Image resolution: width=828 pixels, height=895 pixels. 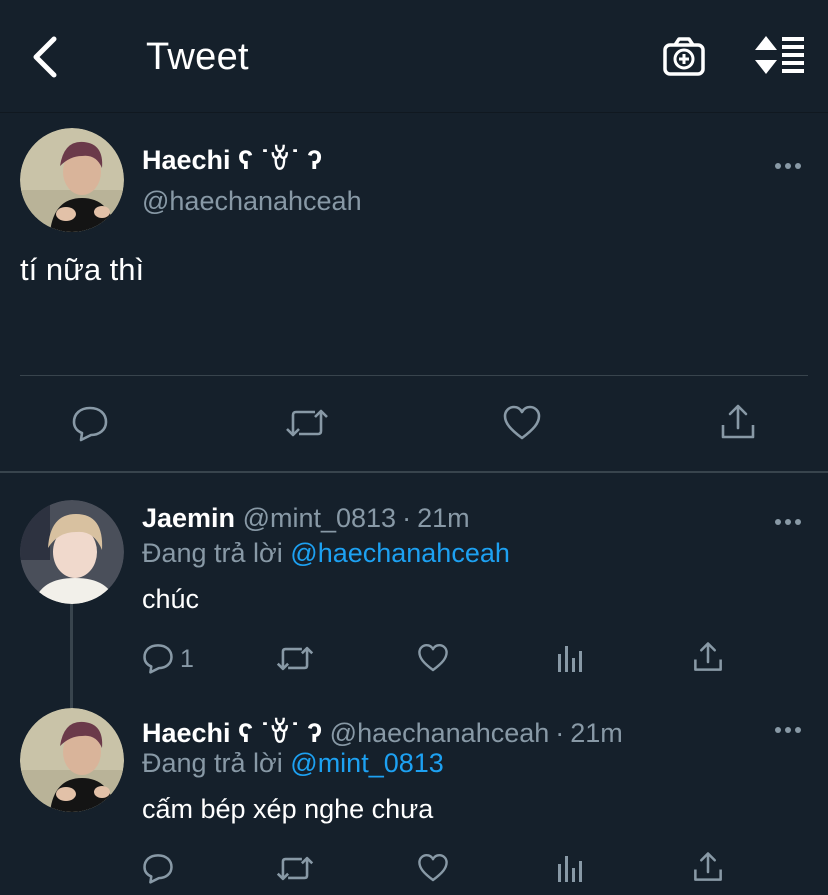 What do you see at coordinates (320, 518) in the screenshot?
I see `author-handle: @mint_0813` at bounding box center [320, 518].